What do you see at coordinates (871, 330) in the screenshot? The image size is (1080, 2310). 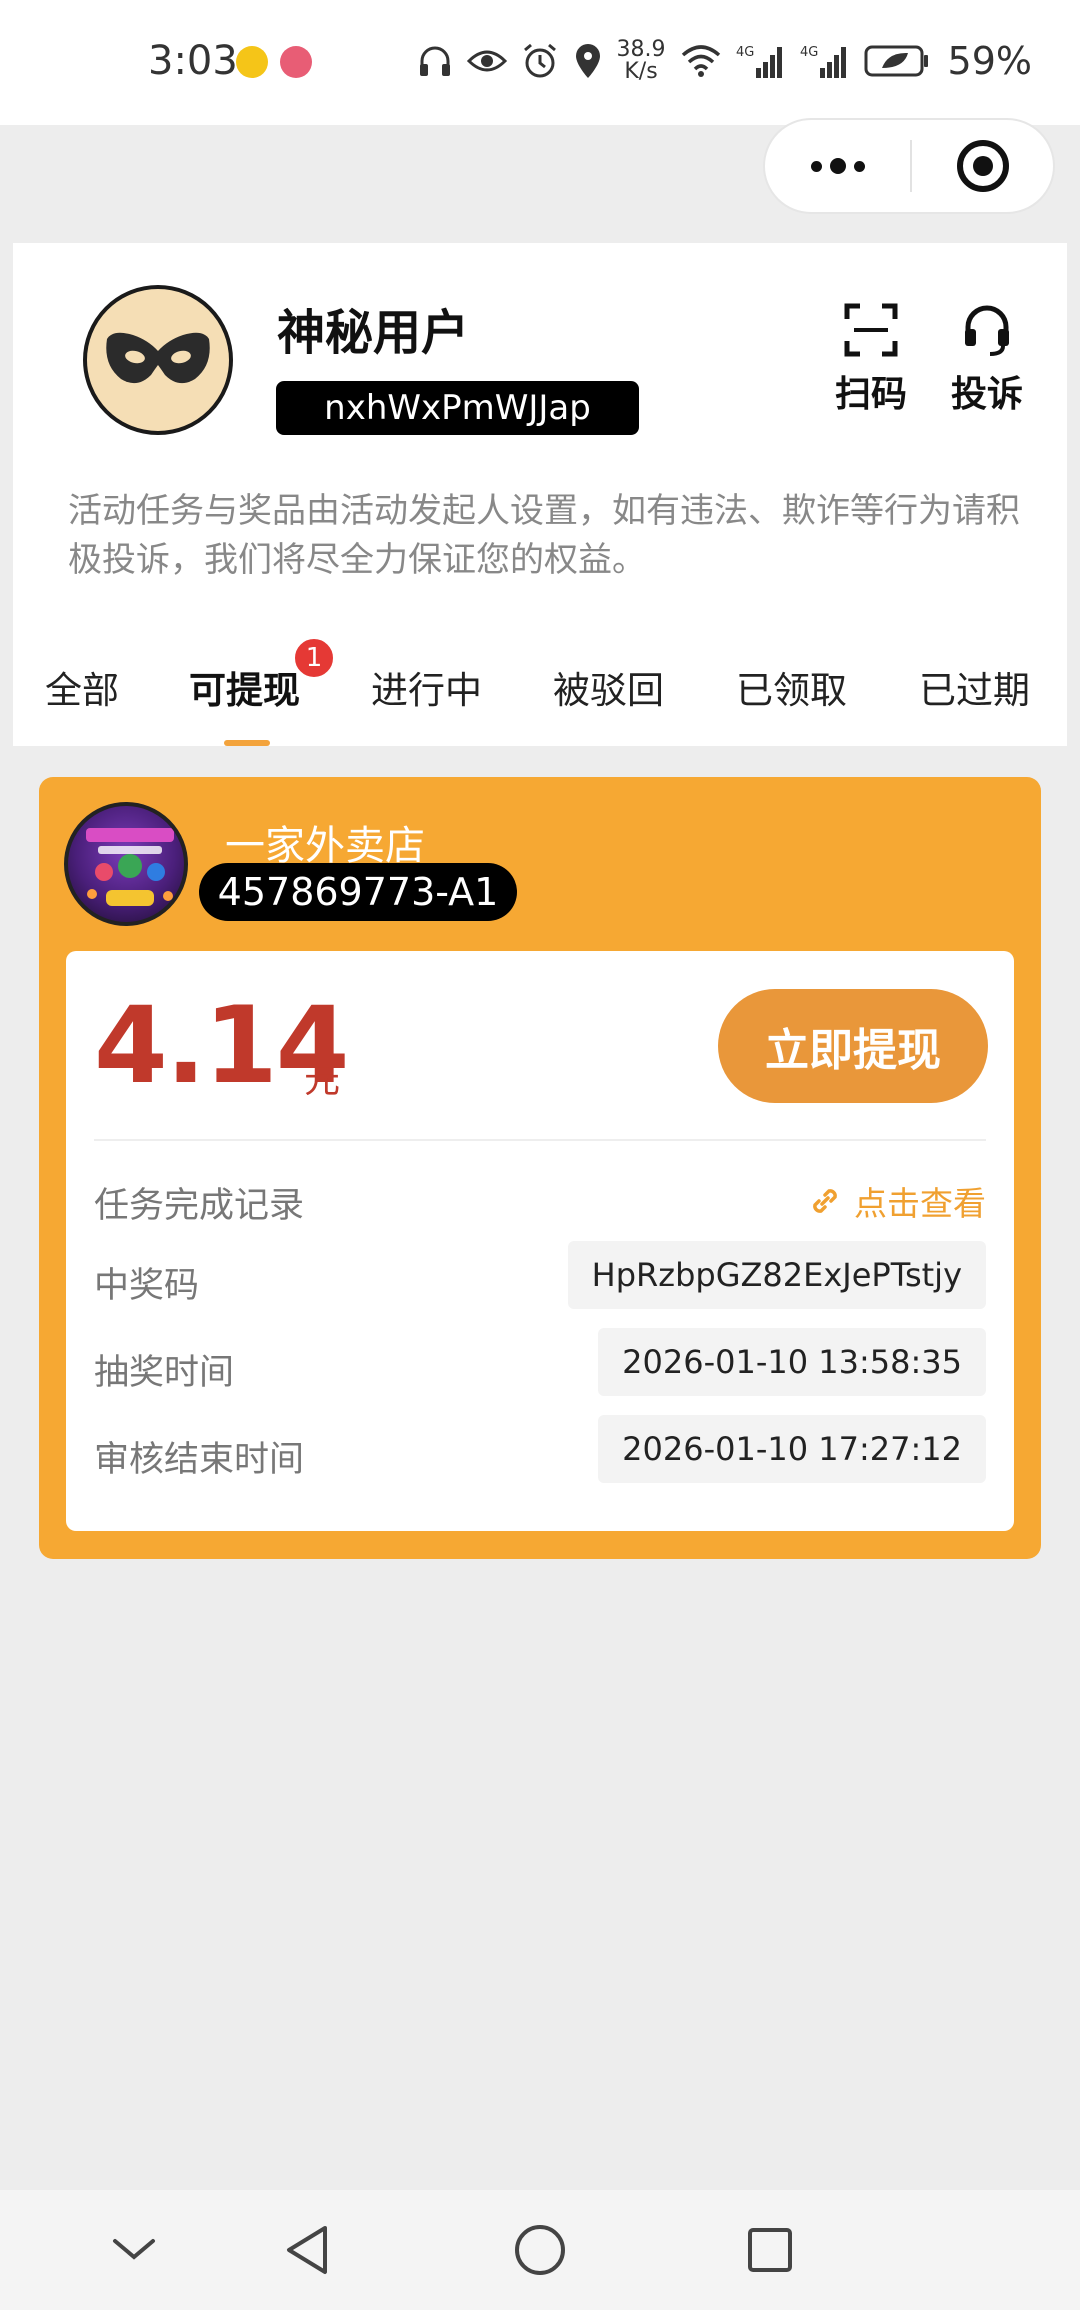 I see `scan-icon` at bounding box center [871, 330].